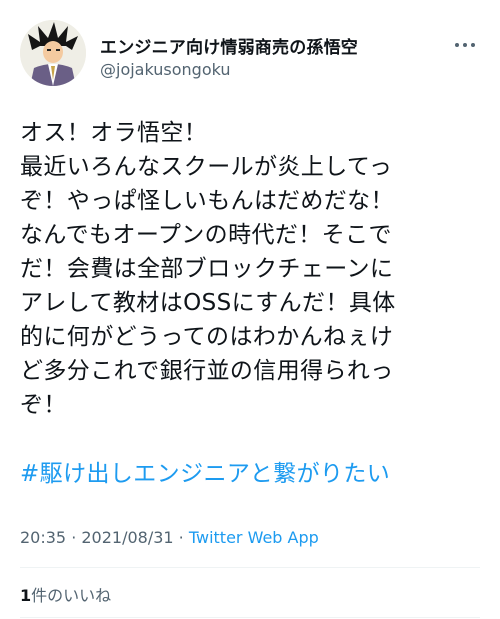 The image size is (500, 619). Describe the element at coordinates (207, 371) in the screenshot. I see `tweet-text-line: ど多分これで銀行並の信用得られっ` at that location.